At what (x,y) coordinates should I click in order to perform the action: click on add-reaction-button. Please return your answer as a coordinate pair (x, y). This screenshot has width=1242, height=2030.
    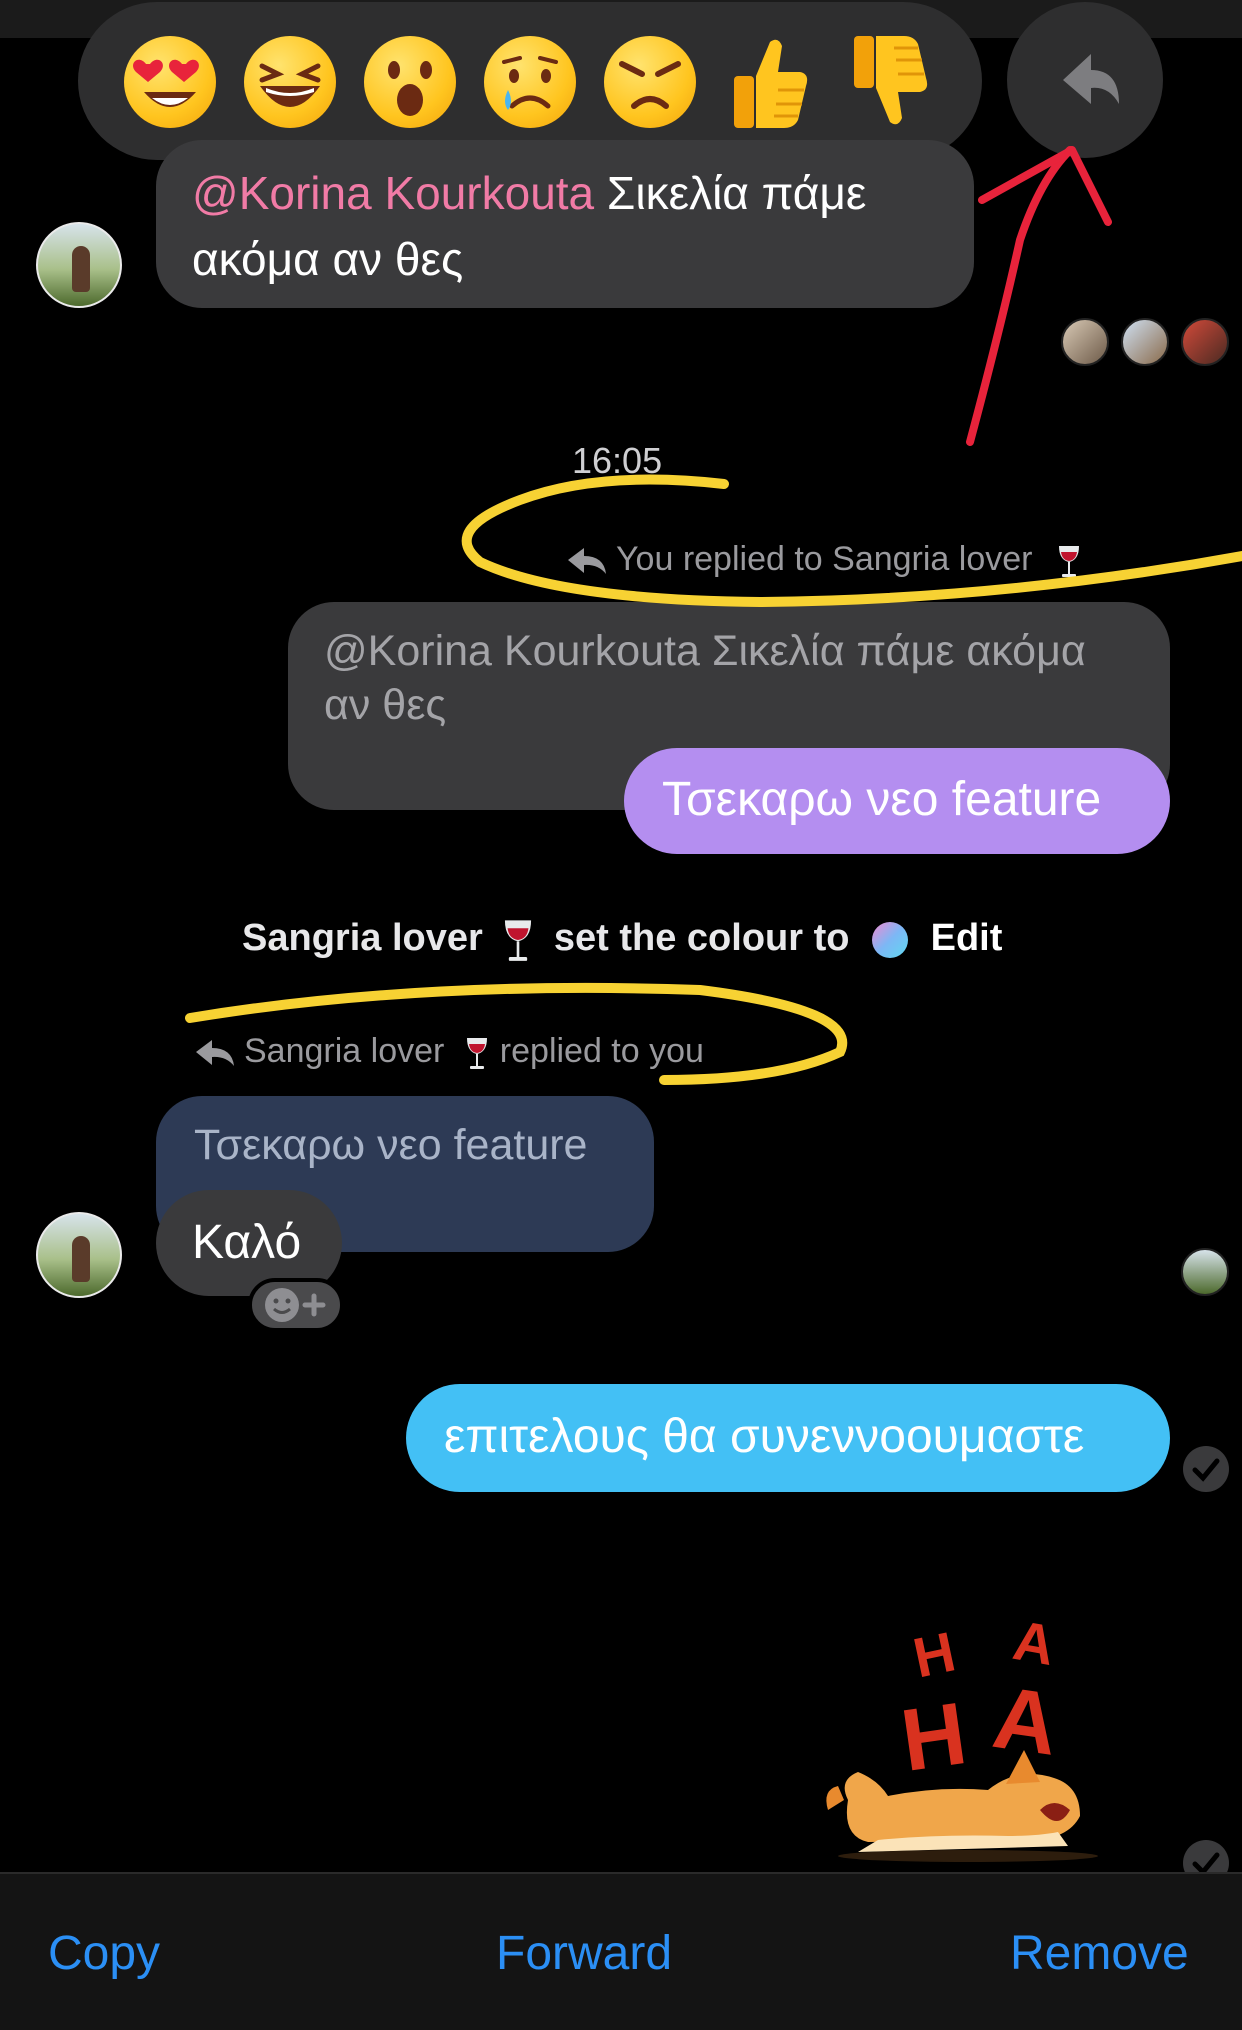
    Looking at the image, I should click on (296, 1305).